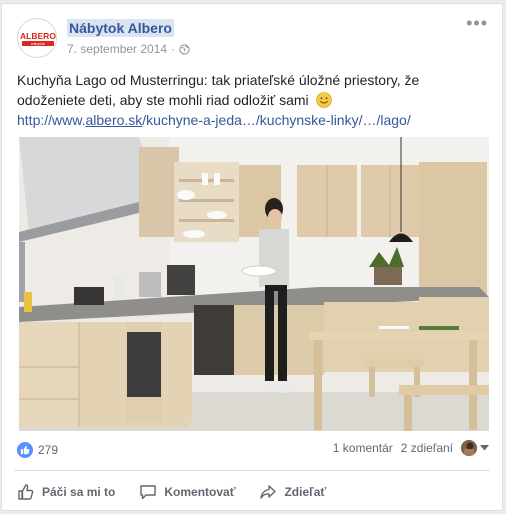 This screenshot has height=514, width=506. I want to click on like-button: Páči sa mi to, so click(66, 492).